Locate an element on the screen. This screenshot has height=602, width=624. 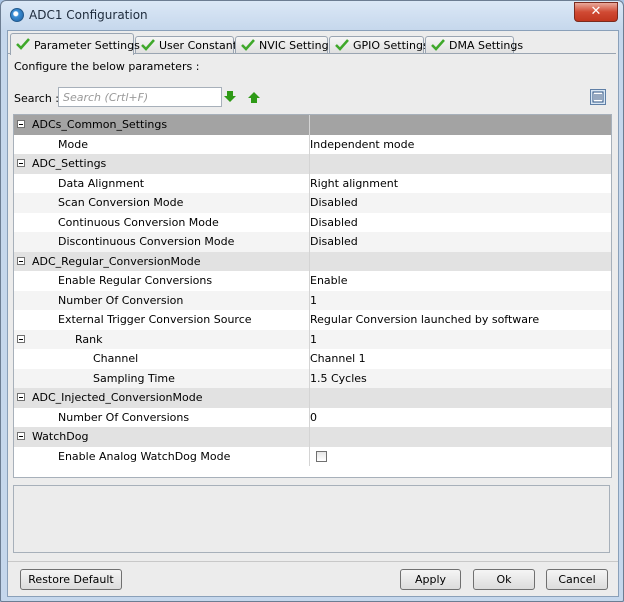
row-name-cell: ADC_Settings is located at coordinates (161, 164).